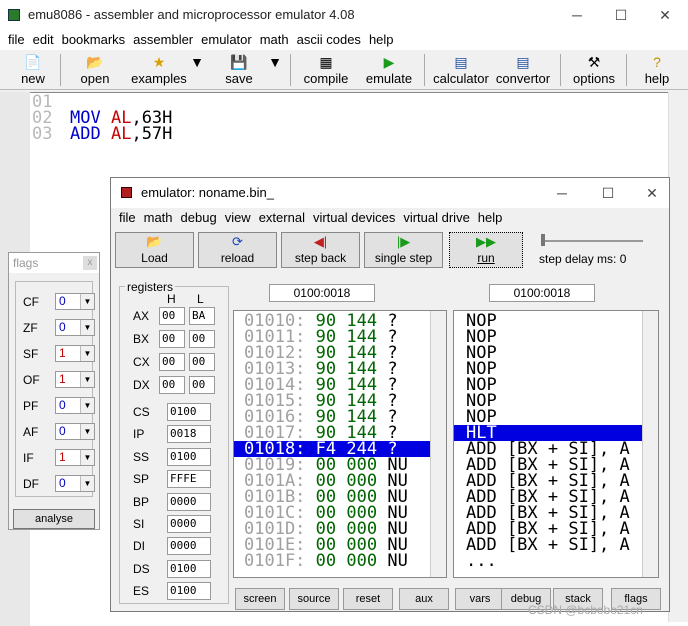  I want to click on flag-value: 1, so click(62, 457).